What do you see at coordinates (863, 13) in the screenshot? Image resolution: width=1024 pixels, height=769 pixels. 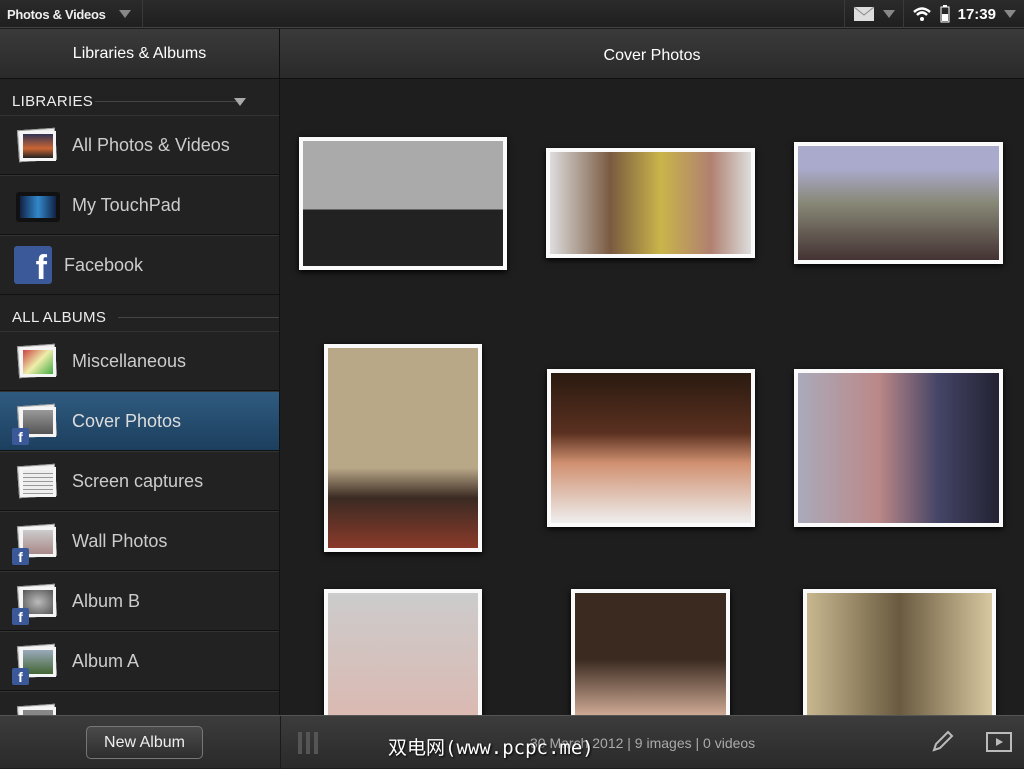 I see `mail-icon` at bounding box center [863, 13].